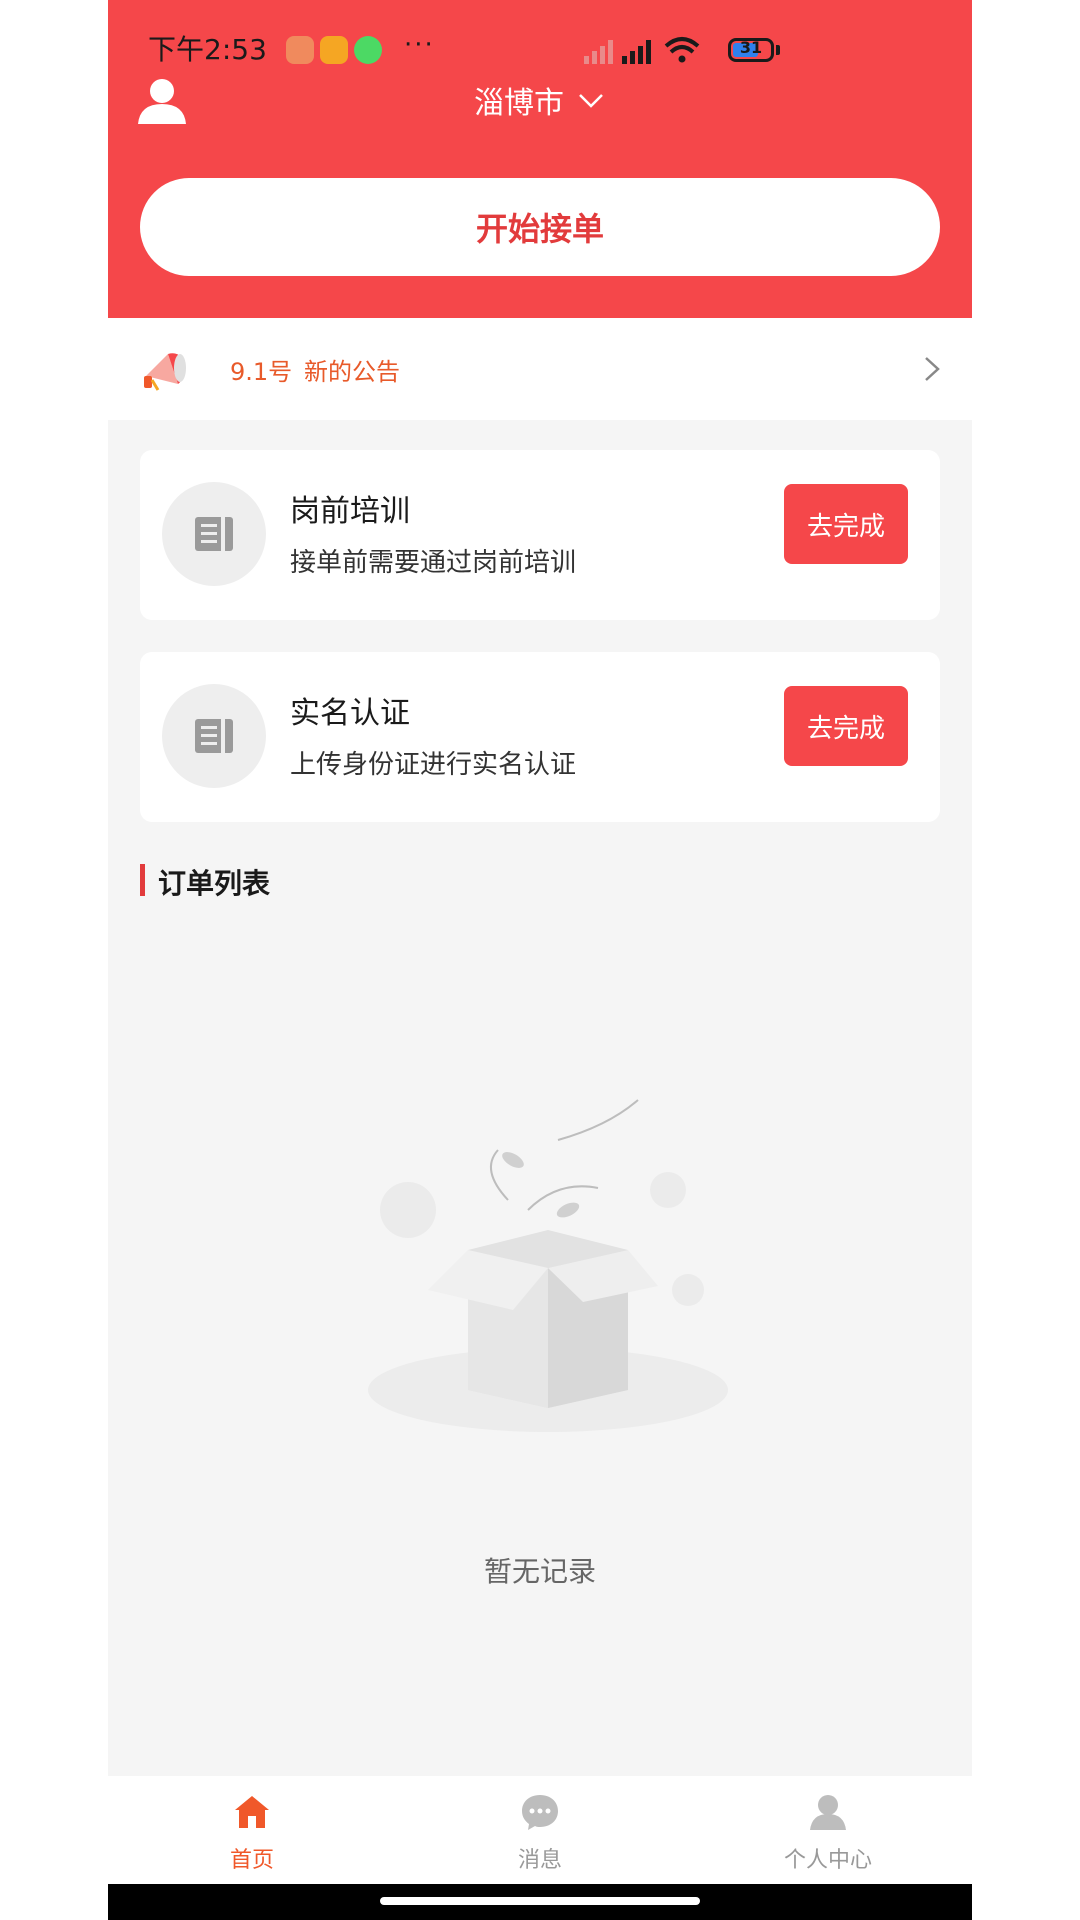 Image resolution: width=1080 pixels, height=1920 pixels. I want to click on city-name: 淄博市, so click(519, 103).